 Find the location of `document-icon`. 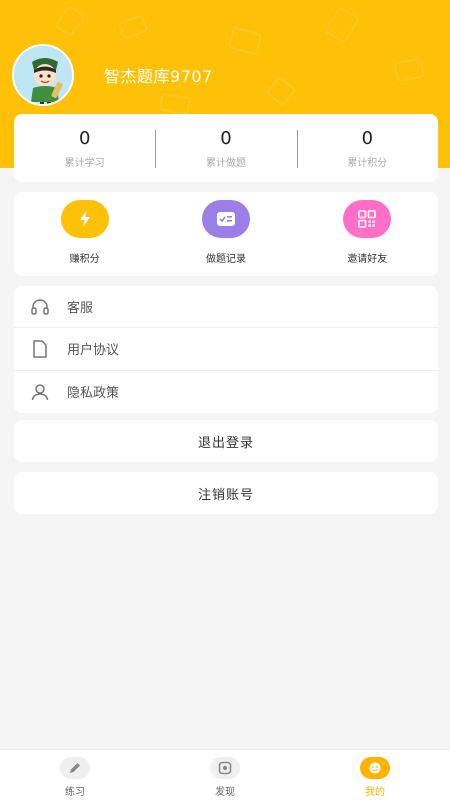

document-icon is located at coordinates (40, 349).